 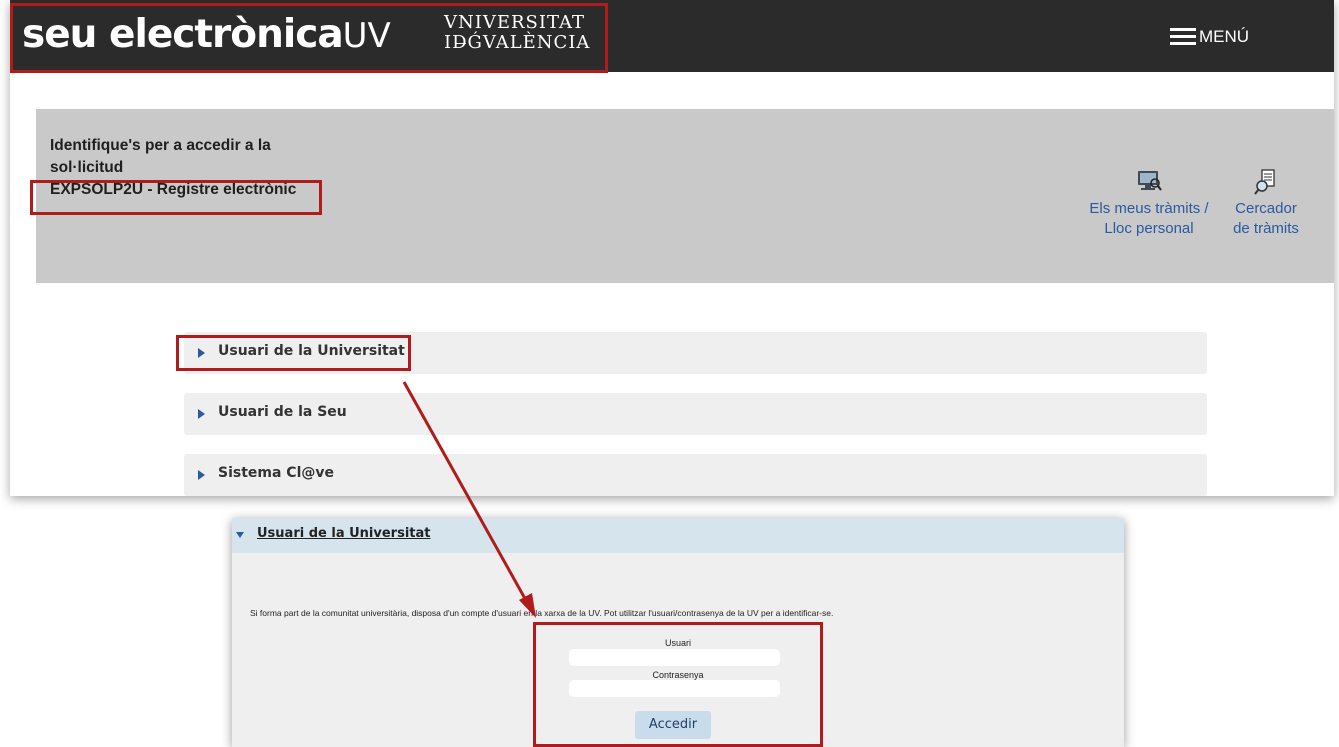 What do you see at coordinates (517, 42) in the screenshot?
I see `university-logo-line2: ID̶ǴVALÈNCIA` at bounding box center [517, 42].